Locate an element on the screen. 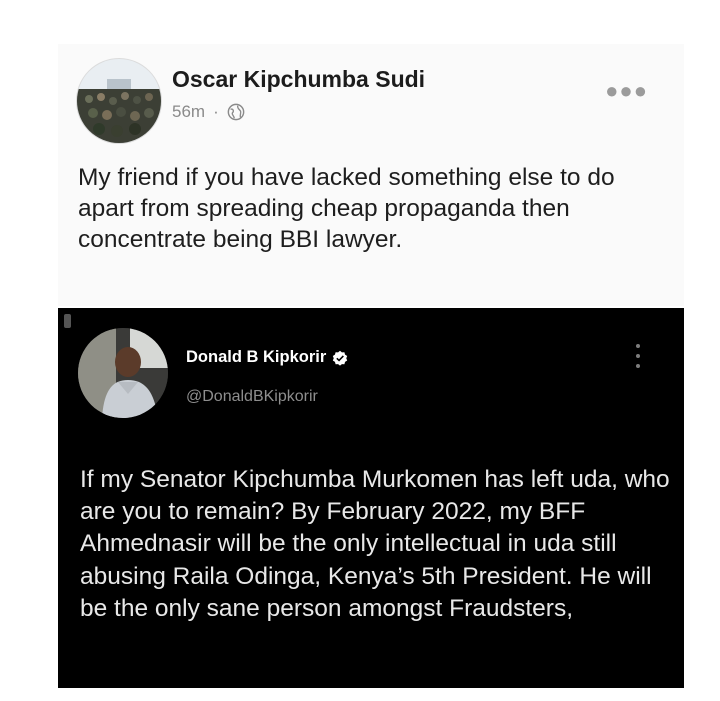 This screenshot has width=720, height=701. tweet-author-handle: @DonaldBKipkorir is located at coordinates (252, 397).